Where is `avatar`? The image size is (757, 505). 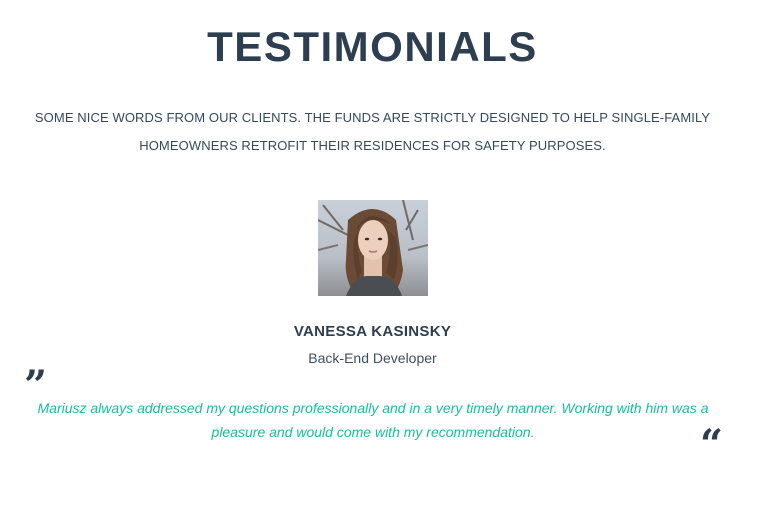 avatar is located at coordinates (373, 248).